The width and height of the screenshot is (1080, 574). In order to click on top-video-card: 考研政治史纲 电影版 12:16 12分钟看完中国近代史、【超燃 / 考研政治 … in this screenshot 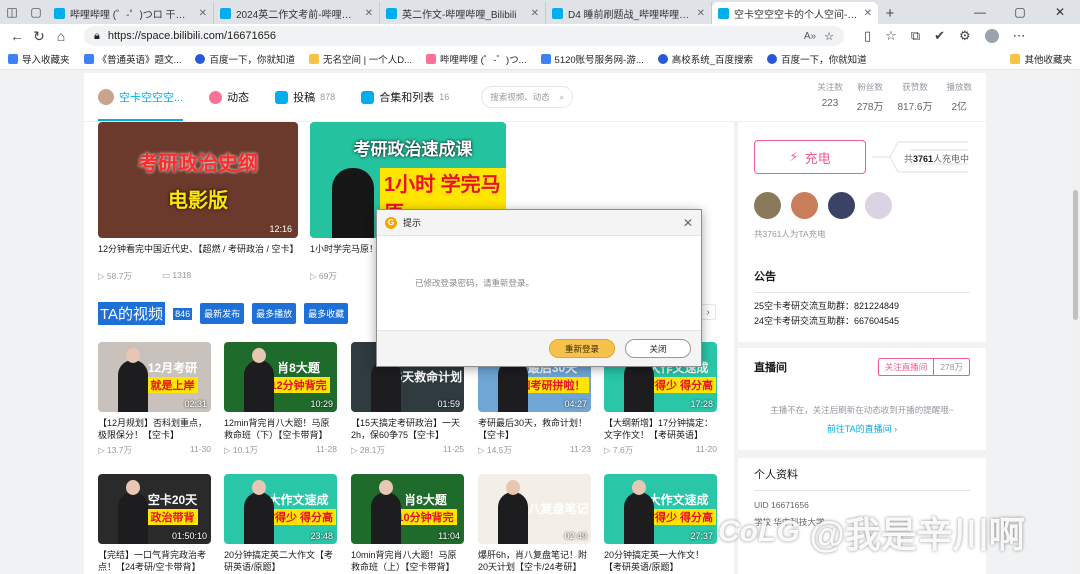, I will do `click(198, 202)`.